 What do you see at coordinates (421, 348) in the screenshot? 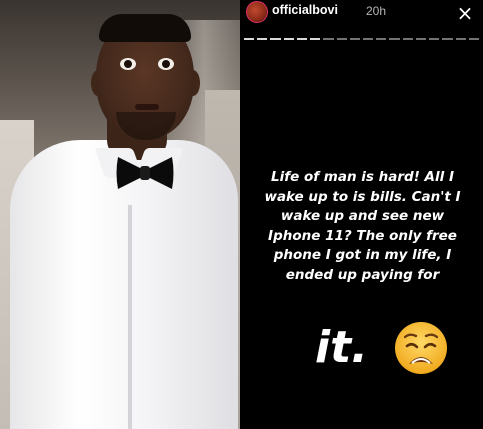
I see `weary-face-icon` at bounding box center [421, 348].